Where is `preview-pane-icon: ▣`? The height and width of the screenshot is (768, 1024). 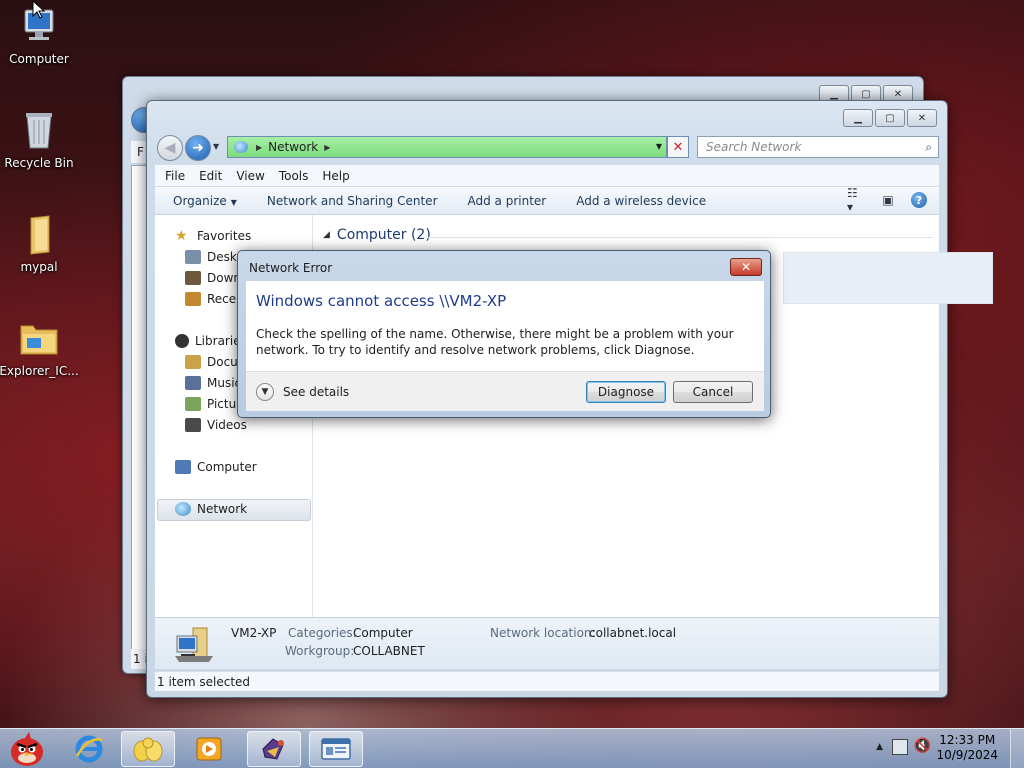
preview-pane-icon: ▣ is located at coordinates (888, 200).